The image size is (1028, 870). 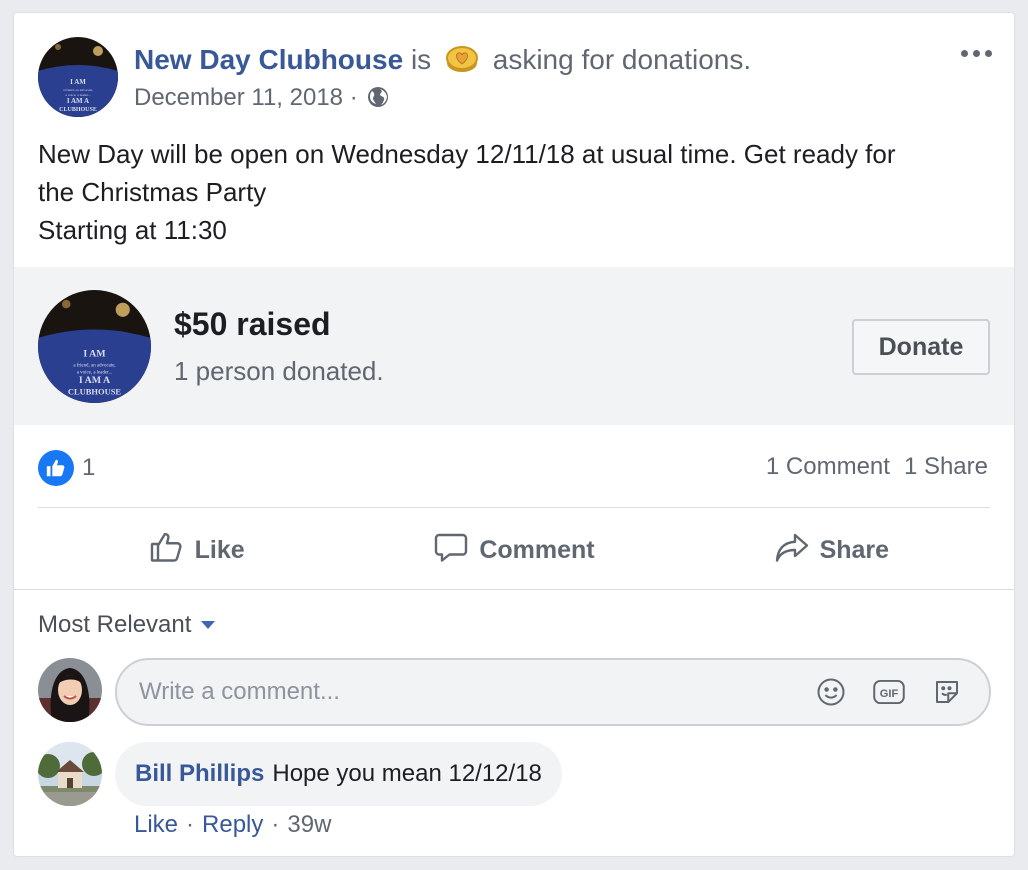 I want to click on reactions-summary: 1, so click(x=66, y=468).